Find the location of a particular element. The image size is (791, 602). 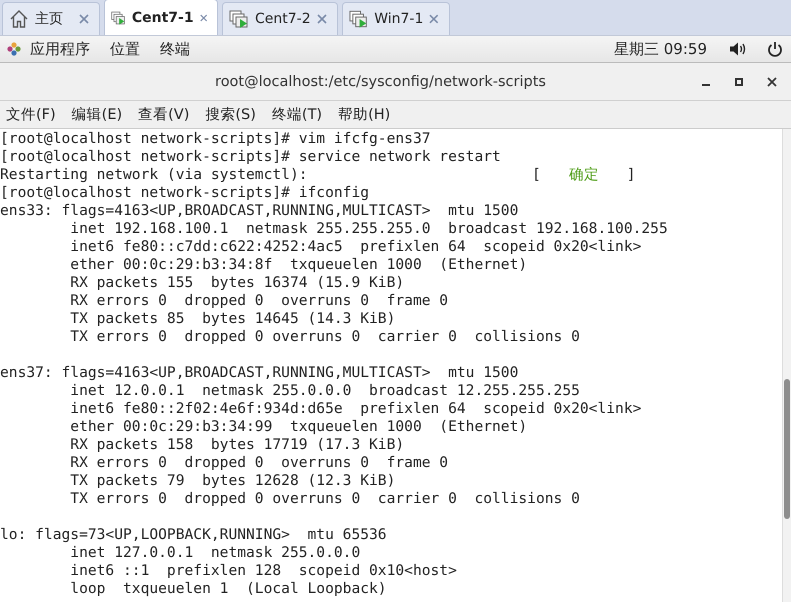

menu-item: 查看(V) is located at coordinates (164, 114).